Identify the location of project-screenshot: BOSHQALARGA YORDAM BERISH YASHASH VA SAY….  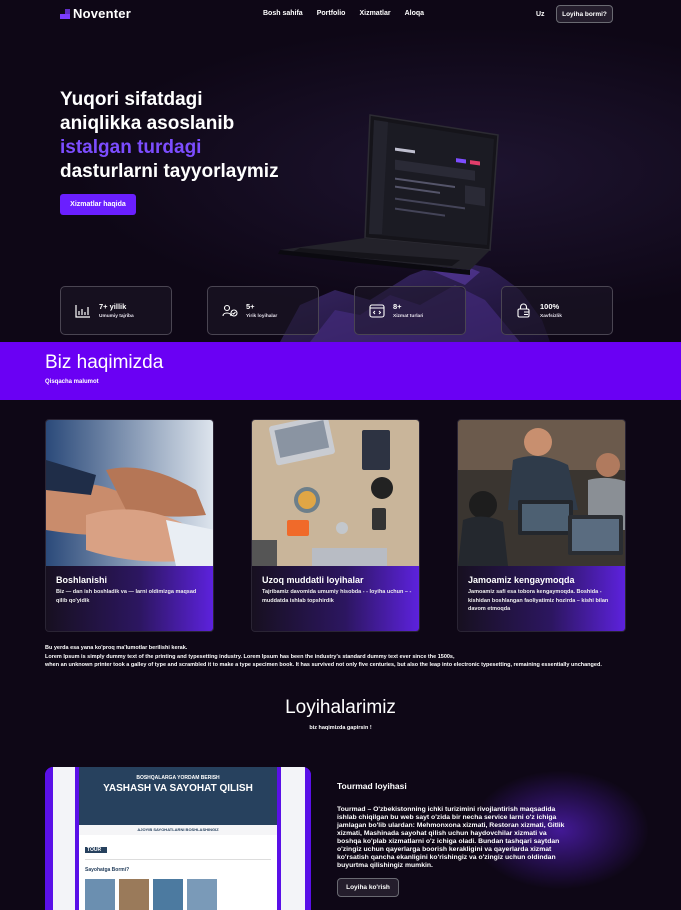
(178, 838).